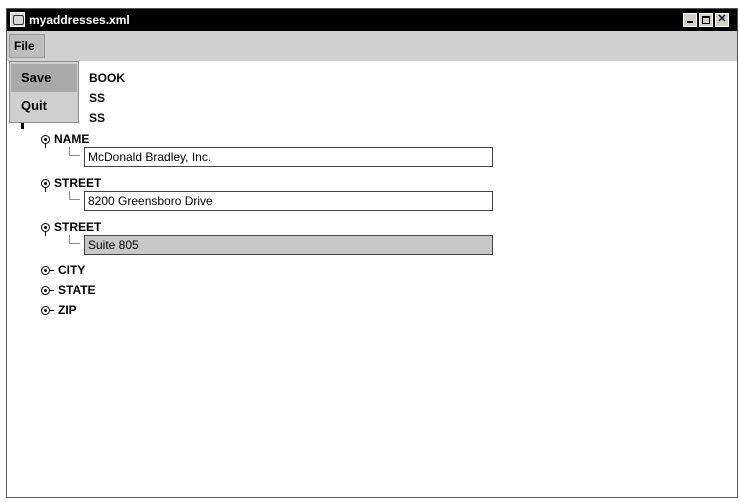  I want to click on street-value-field: 8200 Greensboro Drive, so click(288, 201).